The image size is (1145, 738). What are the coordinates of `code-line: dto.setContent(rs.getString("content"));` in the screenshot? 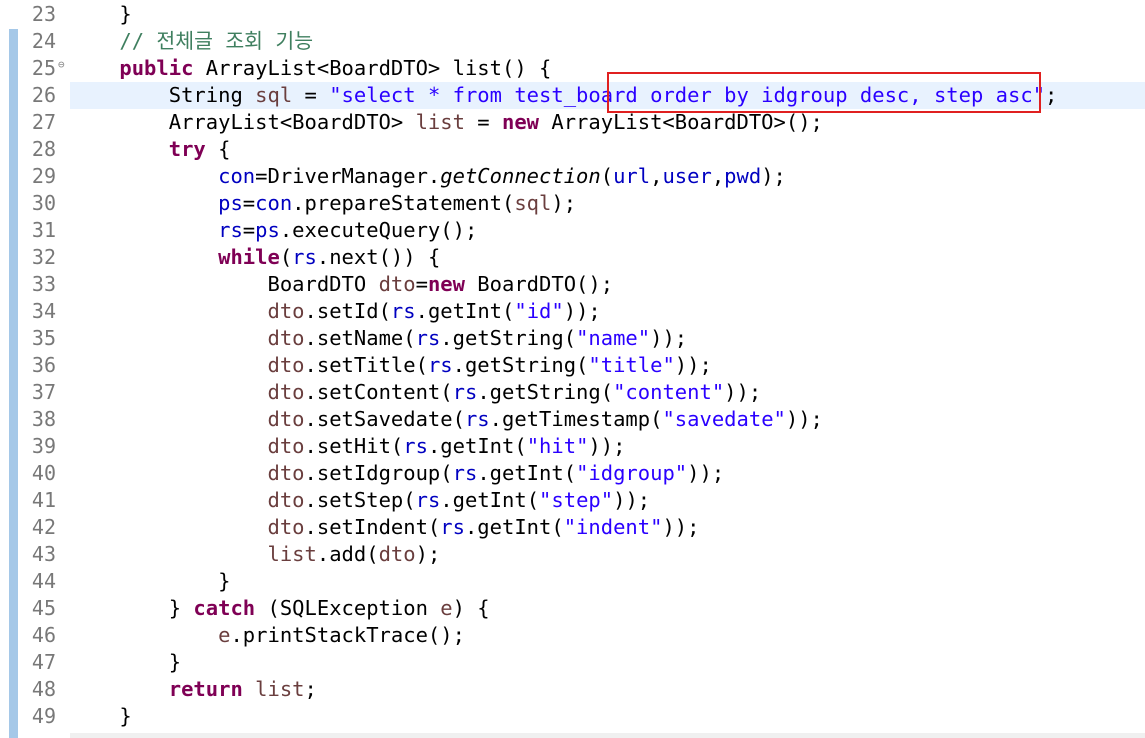 It's located at (607, 392).